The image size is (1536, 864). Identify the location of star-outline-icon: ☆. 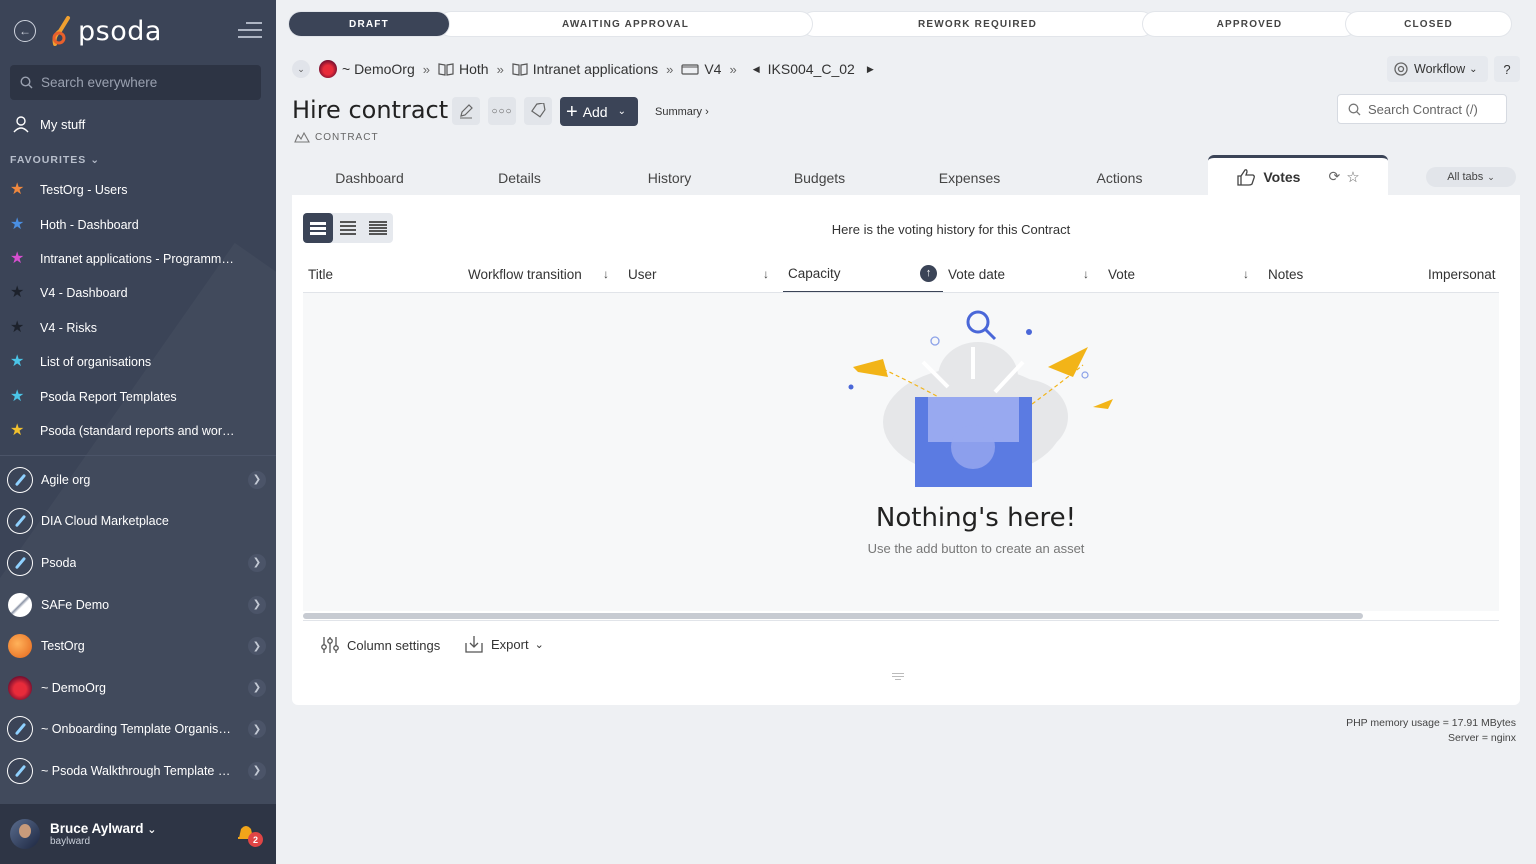
(1352, 177).